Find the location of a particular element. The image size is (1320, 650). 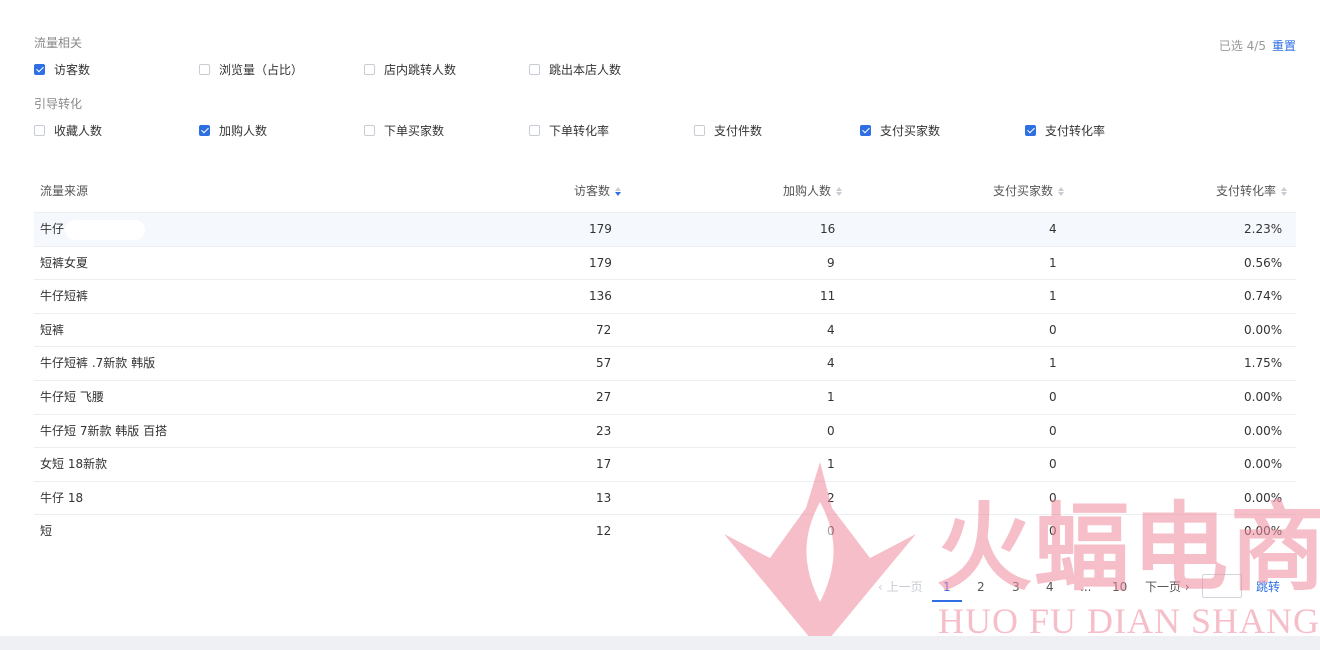

cell-source-text: 牛仔 18 is located at coordinates (62, 497).